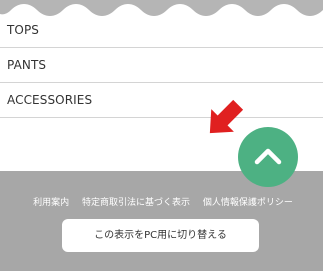 This screenshot has width=323, height=271. I want to click on menu-item-label: PANTS, so click(27, 65).